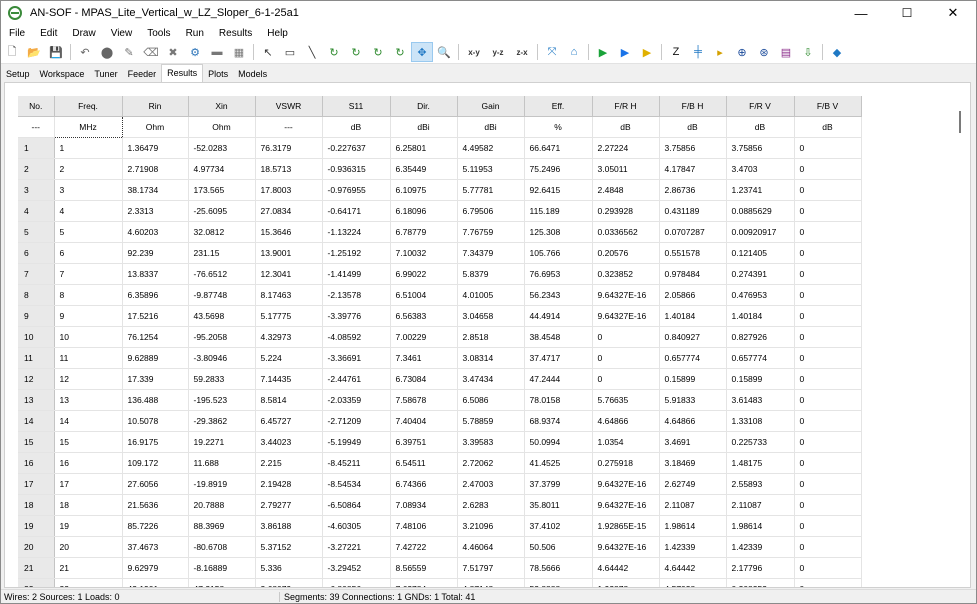 Image resolution: width=977 pixels, height=604 pixels. What do you see at coordinates (693, 337) in the screenshot?
I see `table-cell: 0.840927` at bounding box center [693, 337].